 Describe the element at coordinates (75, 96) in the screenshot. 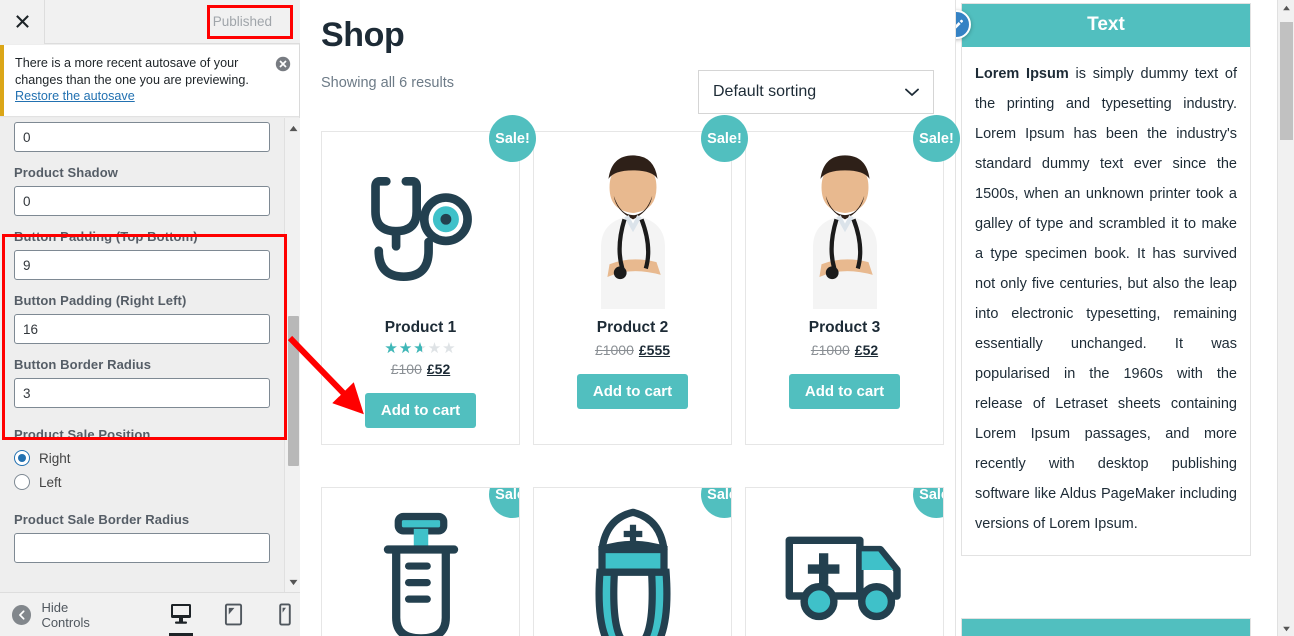

I see `restore-autosave-link: Restore the autosave` at that location.